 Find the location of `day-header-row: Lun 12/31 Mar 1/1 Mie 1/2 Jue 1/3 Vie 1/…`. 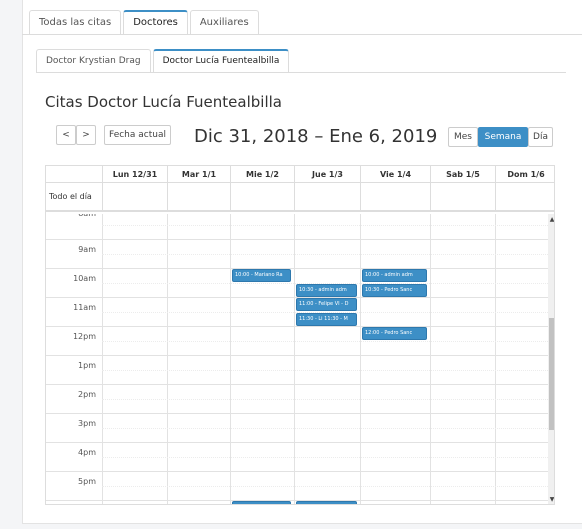

day-header-row: Lun 12/31 Mar 1/1 Mie 1/2 Jue 1/3 Vie 1/… is located at coordinates (300, 174).